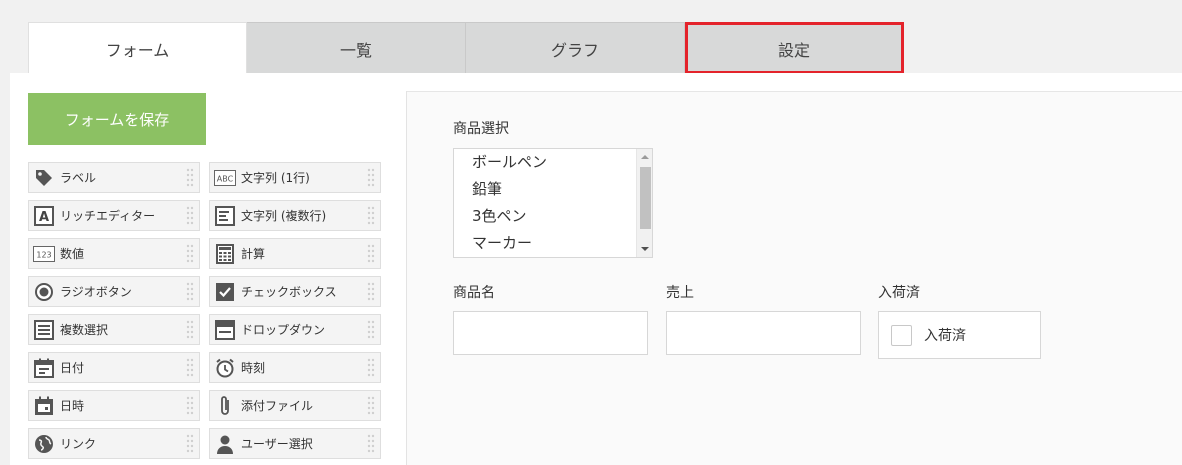 This screenshot has width=1182, height=465. Describe the element at coordinates (96, 292) in the screenshot. I see `palette-item-text: ラジオボタン` at that location.